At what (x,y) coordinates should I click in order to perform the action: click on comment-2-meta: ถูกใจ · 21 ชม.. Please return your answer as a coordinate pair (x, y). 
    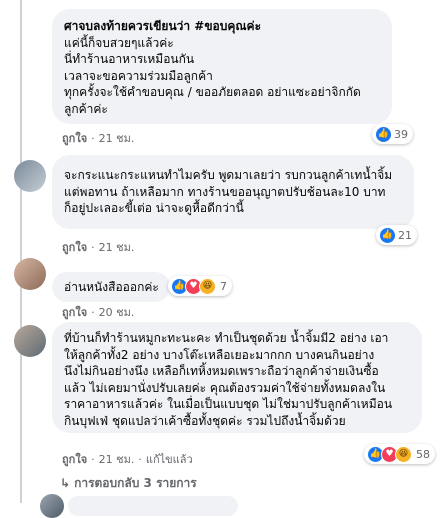
    Looking at the image, I should click on (98, 247).